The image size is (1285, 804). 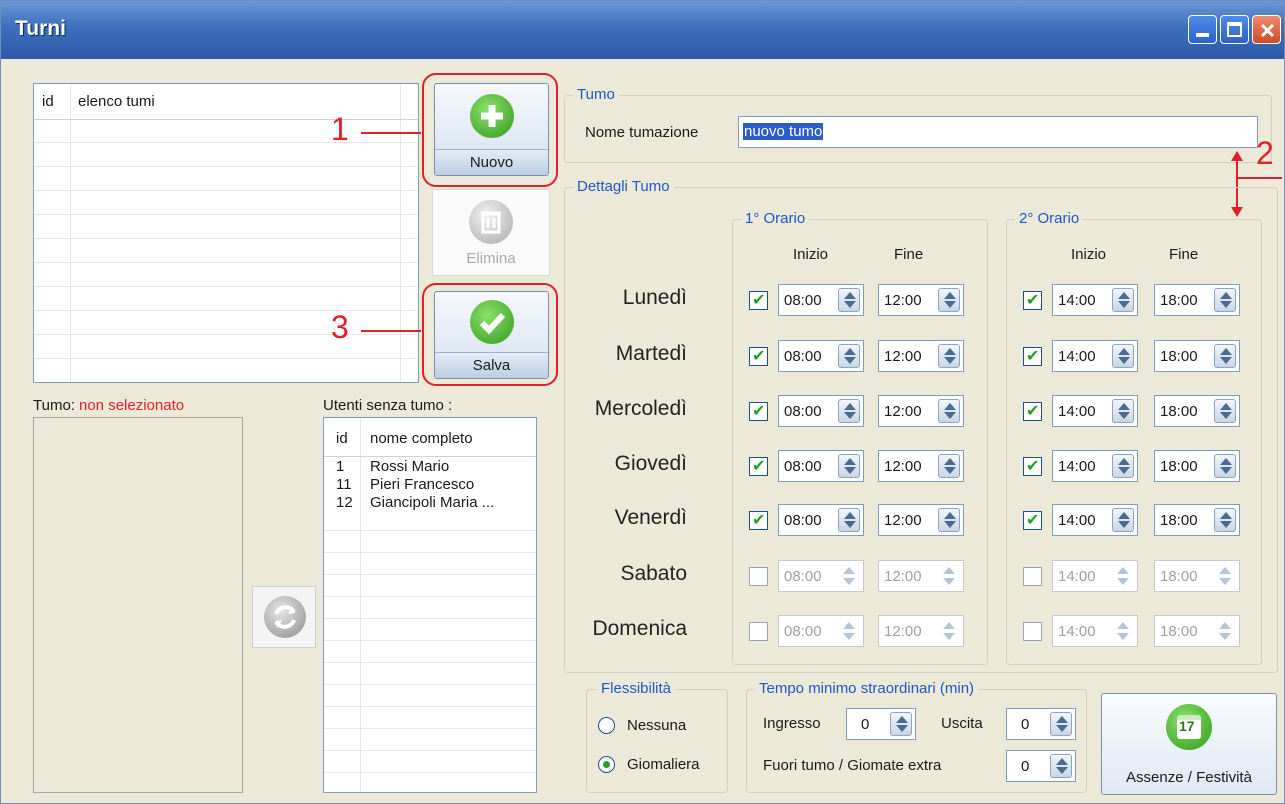 I want to click on nuovo-button: Nuovo, so click(x=491, y=129).